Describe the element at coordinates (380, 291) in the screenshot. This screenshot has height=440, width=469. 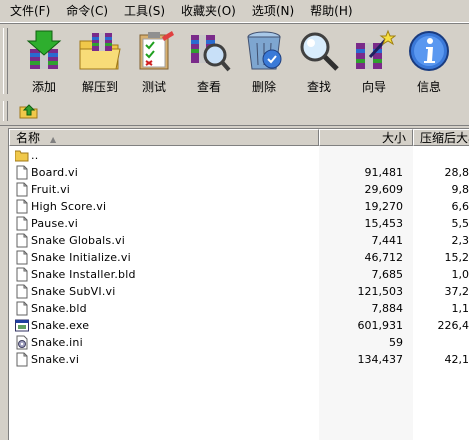
I see `file-size: 121,503` at that location.